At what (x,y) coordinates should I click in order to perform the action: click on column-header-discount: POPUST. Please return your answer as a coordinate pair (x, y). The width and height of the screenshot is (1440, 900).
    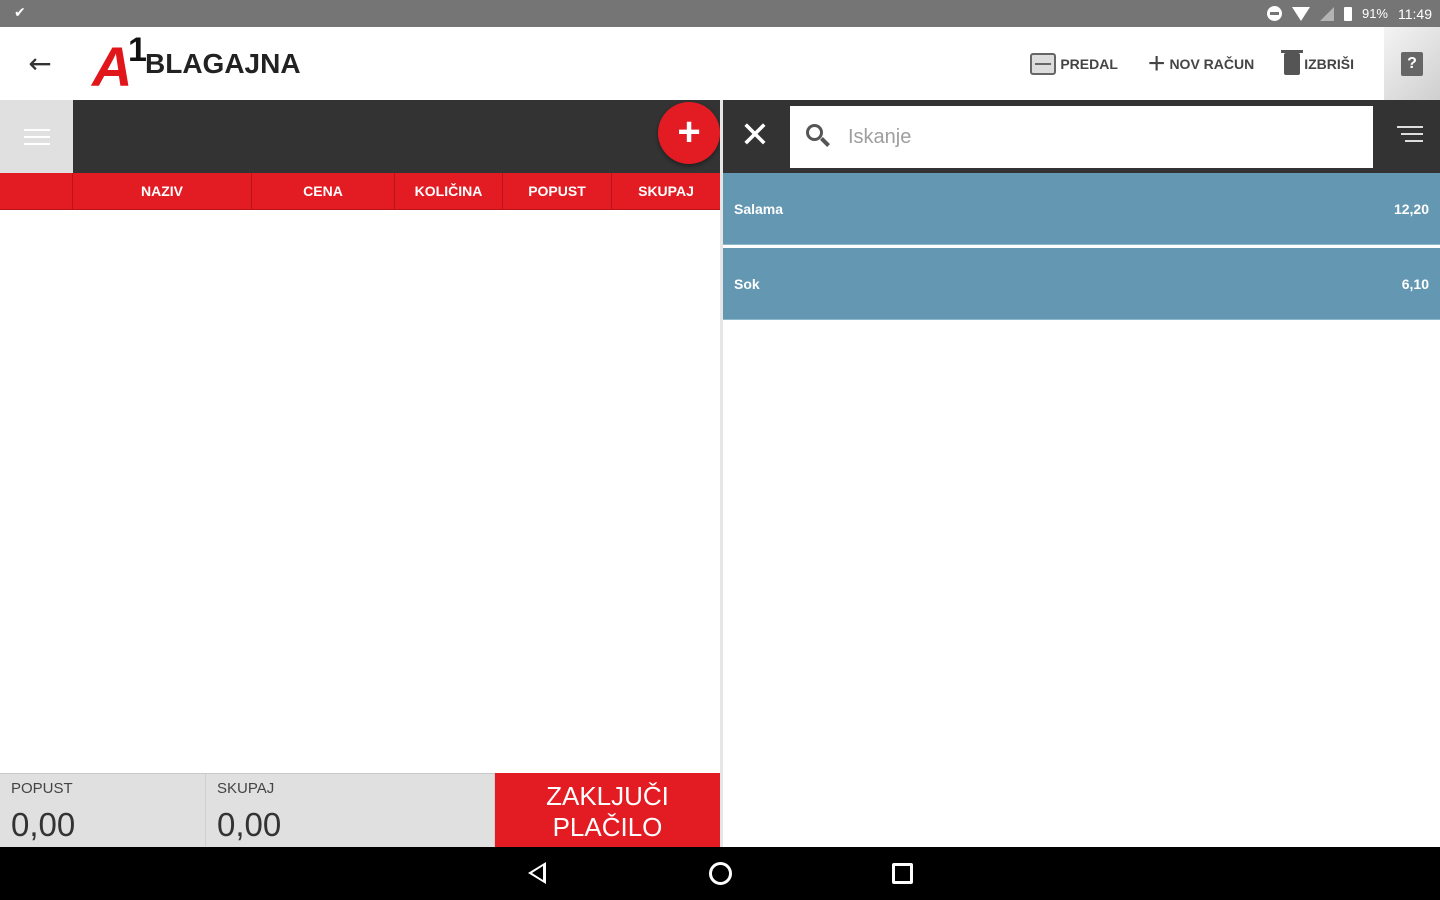
    Looking at the image, I should click on (557, 191).